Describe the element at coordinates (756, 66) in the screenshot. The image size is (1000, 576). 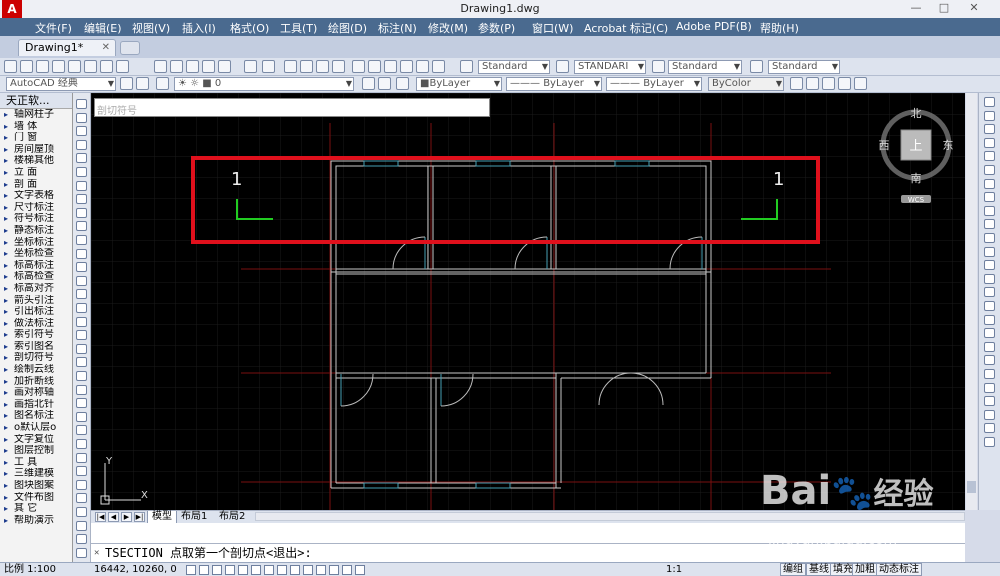
I see `multileader-style-icon` at that location.